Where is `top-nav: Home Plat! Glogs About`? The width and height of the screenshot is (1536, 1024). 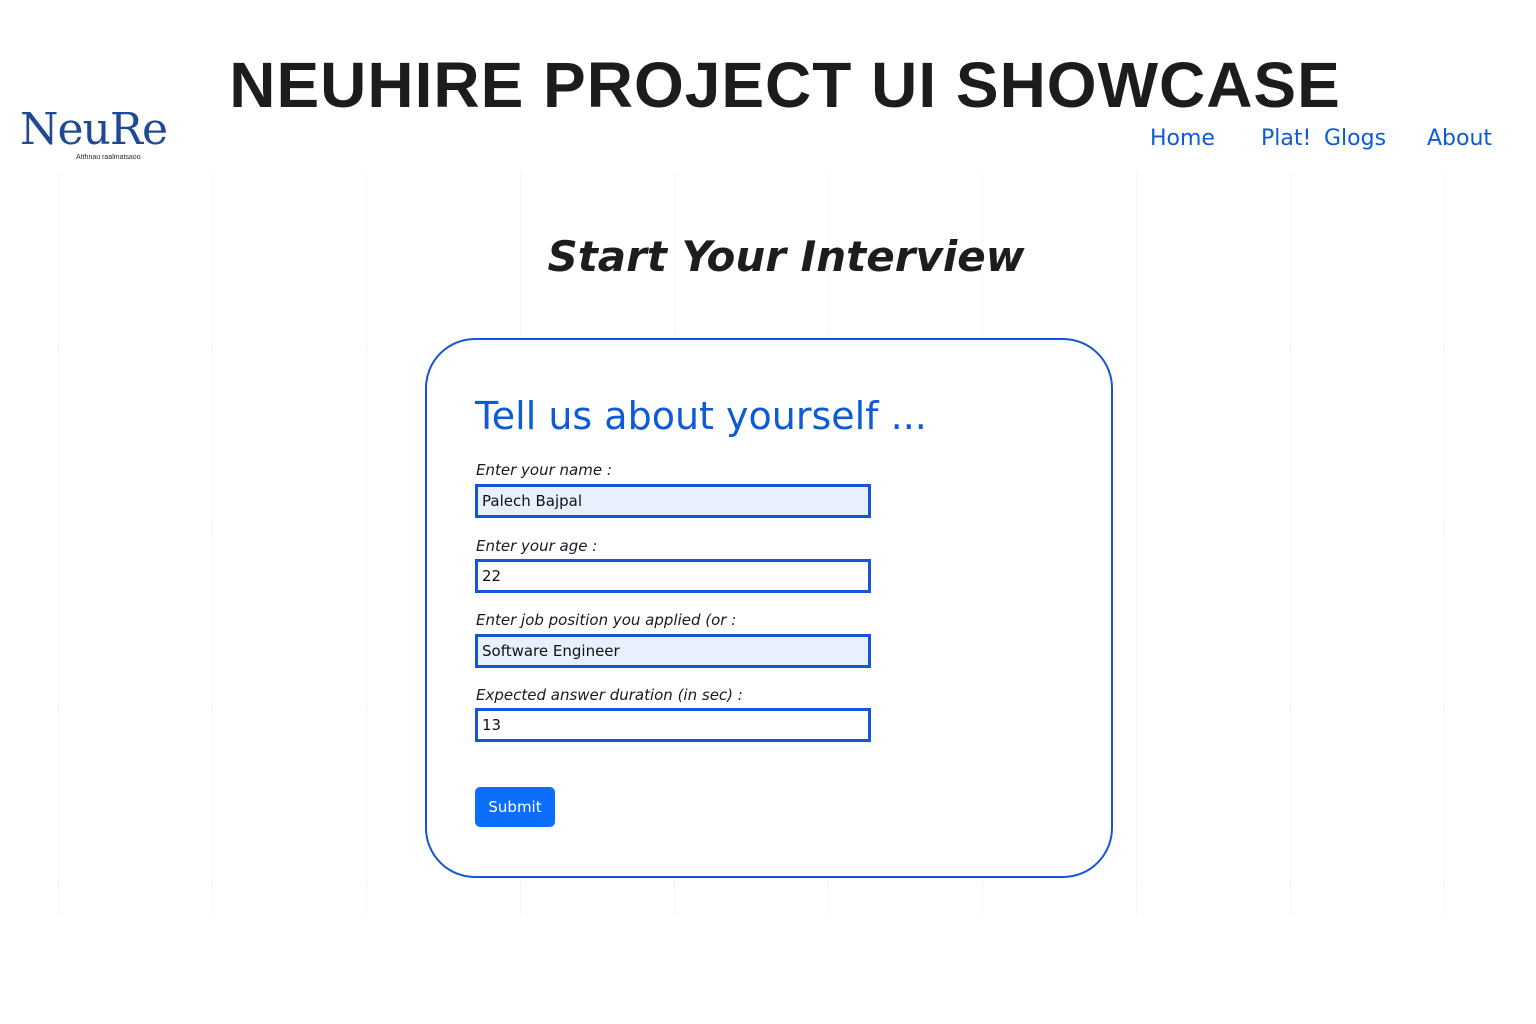
top-nav: Home Plat! Glogs About is located at coordinates (768, 142).